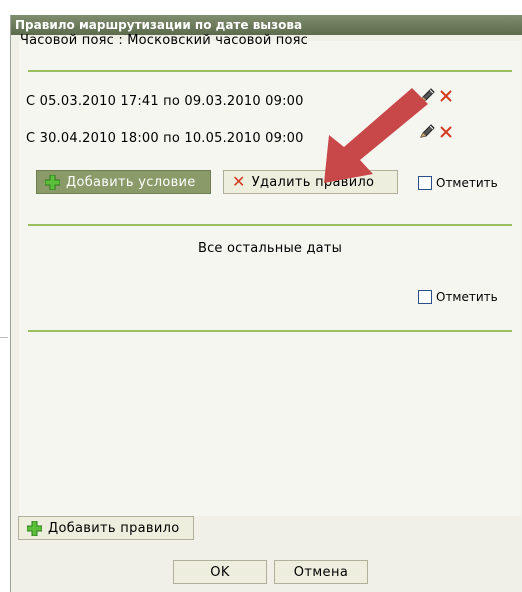  I want to click on add-rule-button: Добавить правило, so click(106, 528).